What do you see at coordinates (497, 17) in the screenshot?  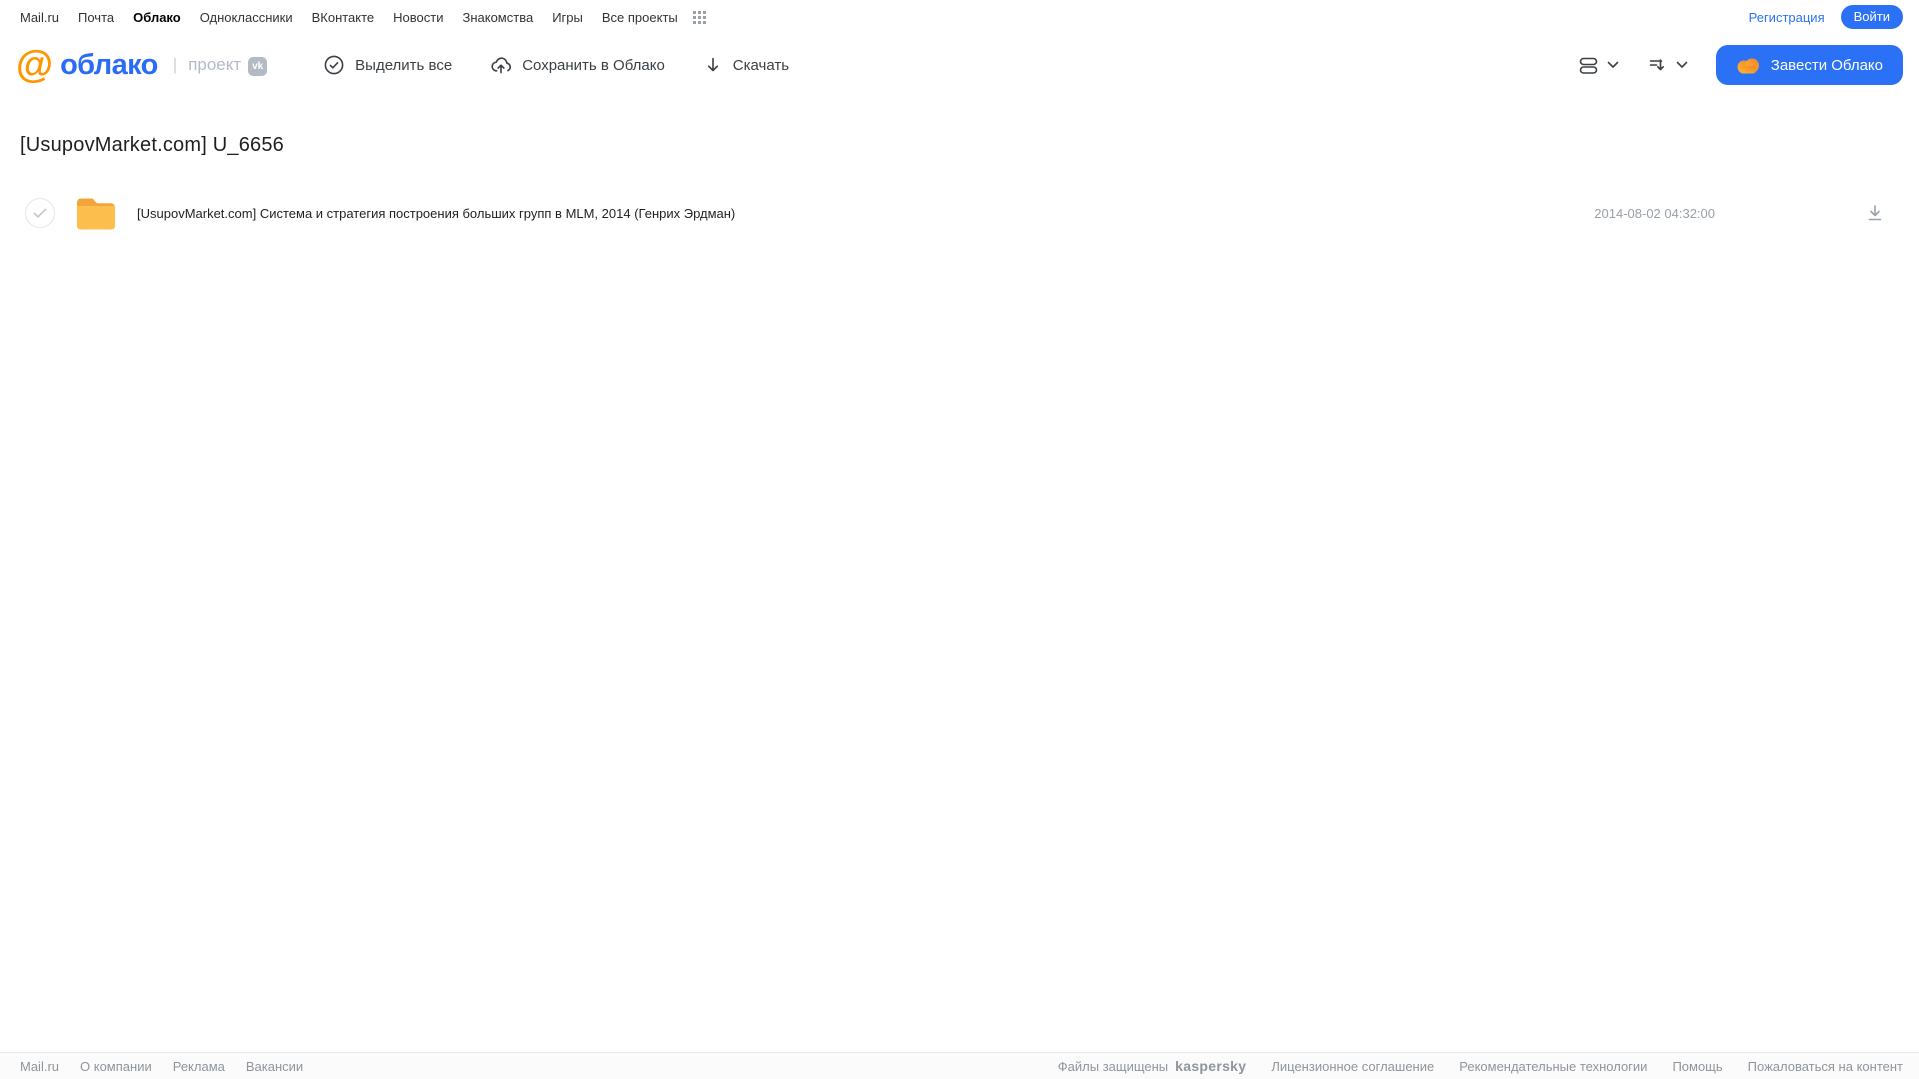 I see `topnav-item-znakomstva: Знакомства` at bounding box center [497, 17].